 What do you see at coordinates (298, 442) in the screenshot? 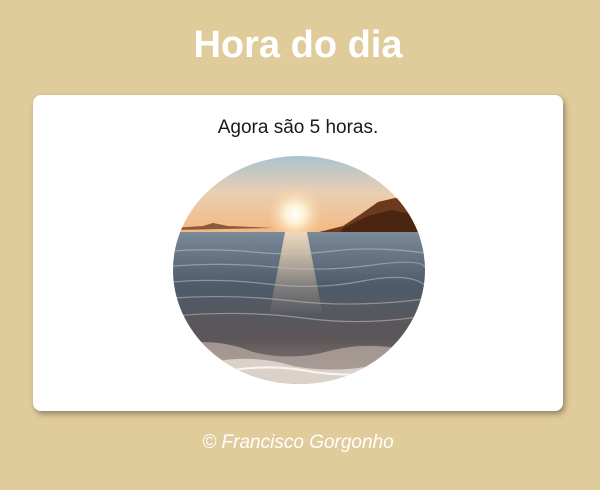
I see `footer-credit: © Francisco Gorgonho` at bounding box center [298, 442].